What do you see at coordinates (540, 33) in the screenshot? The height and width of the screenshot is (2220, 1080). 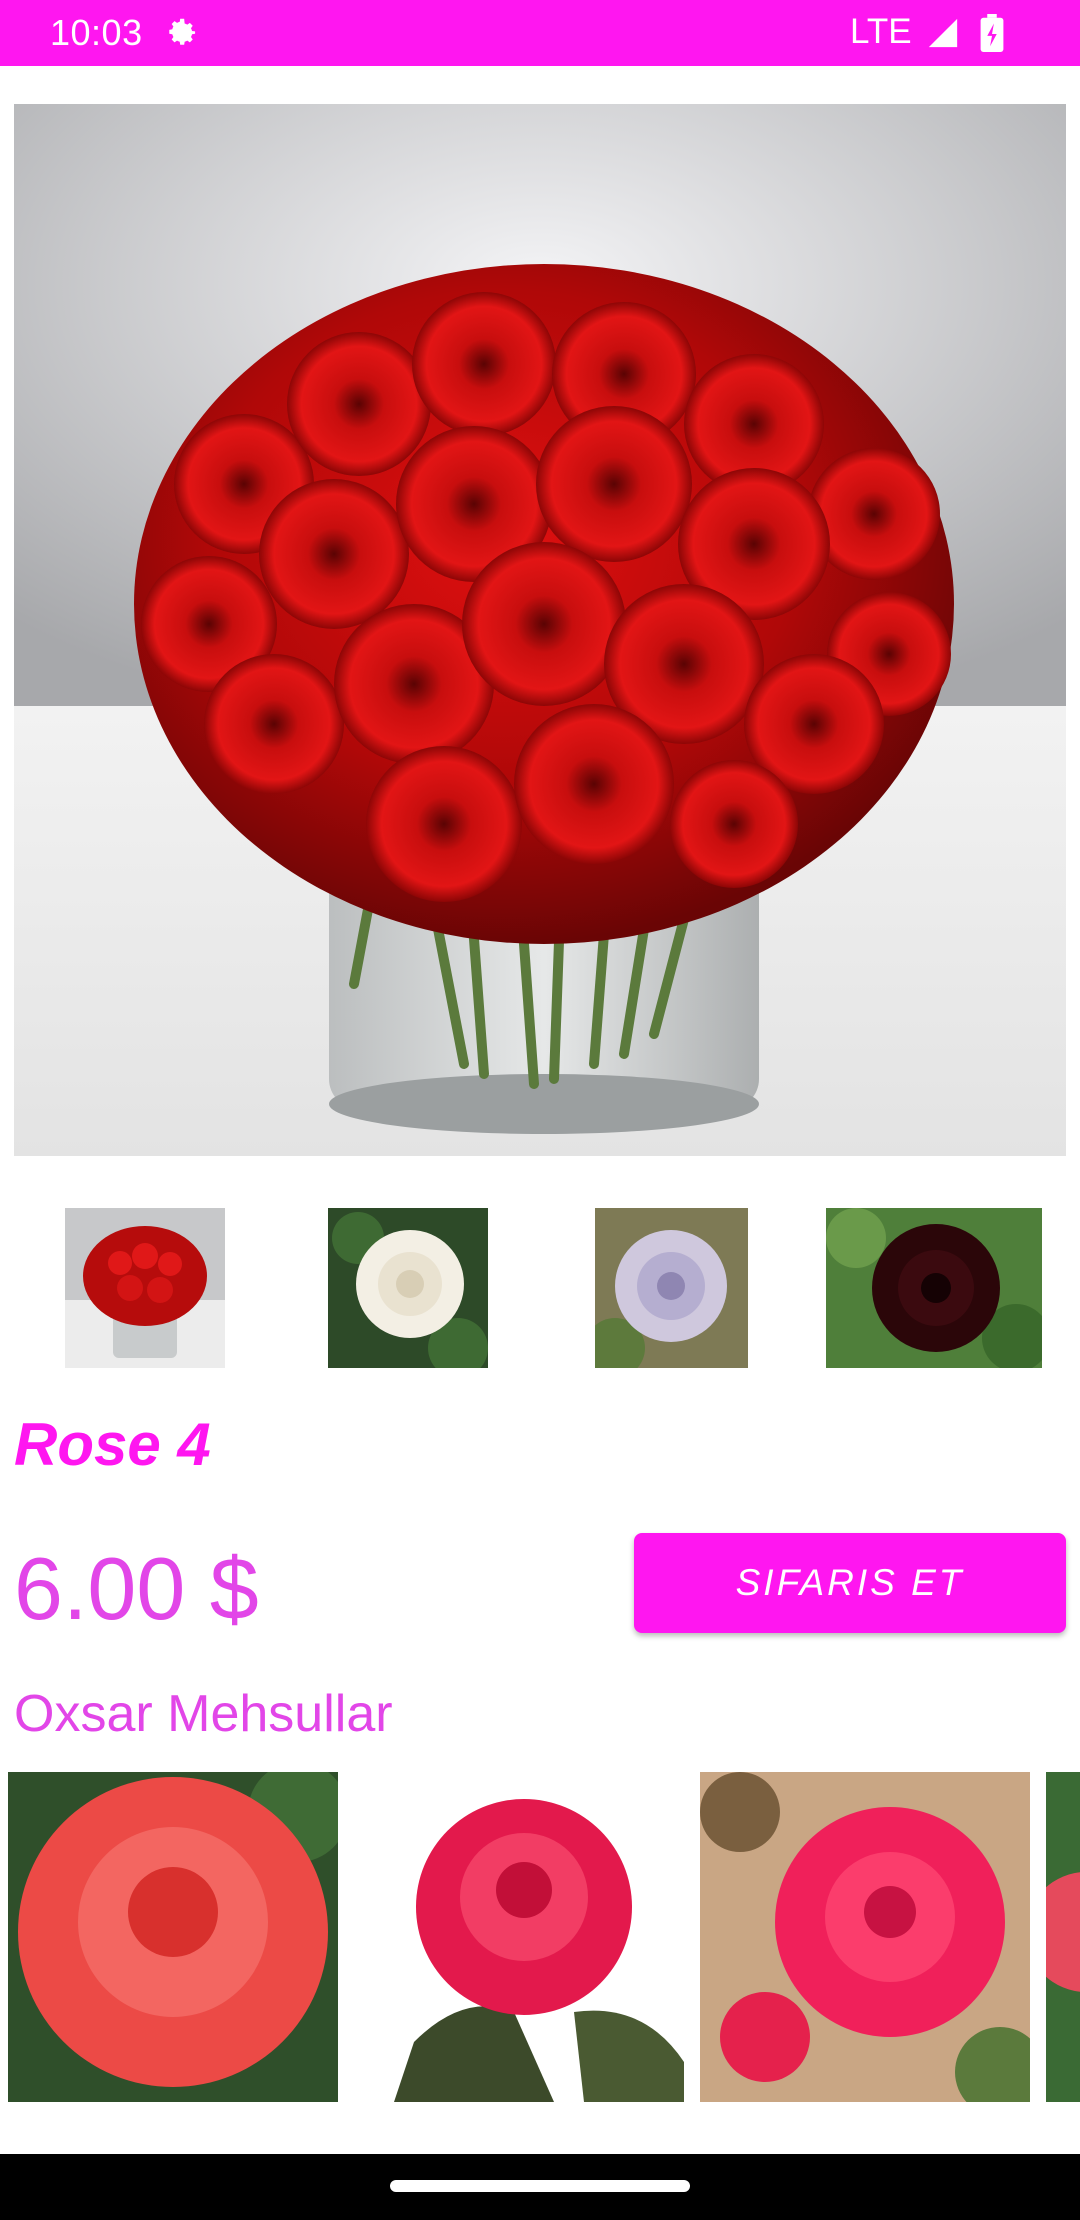 I see `status-bar: 10:03 LTE` at bounding box center [540, 33].